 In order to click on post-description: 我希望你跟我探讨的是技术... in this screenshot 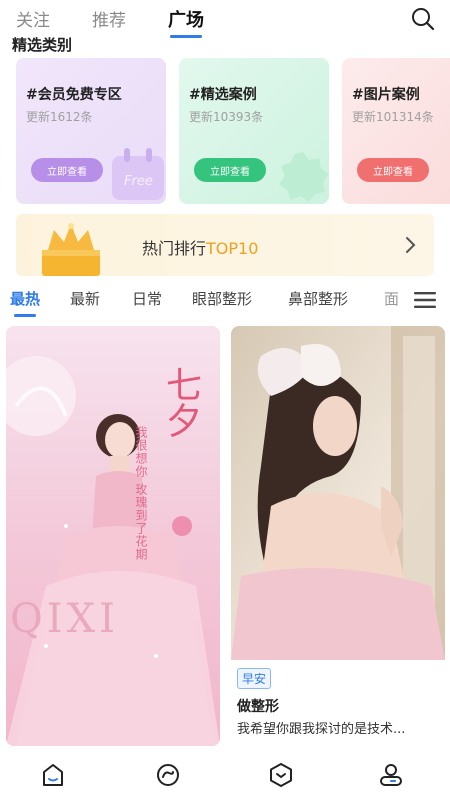, I will do `click(321, 729)`.